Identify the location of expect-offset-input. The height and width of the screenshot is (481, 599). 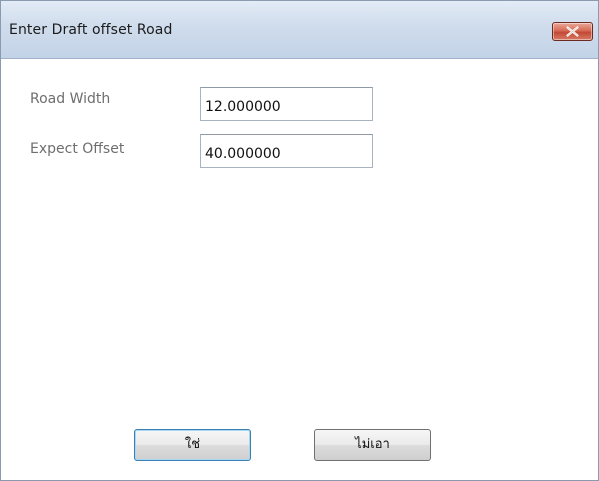
(286, 151).